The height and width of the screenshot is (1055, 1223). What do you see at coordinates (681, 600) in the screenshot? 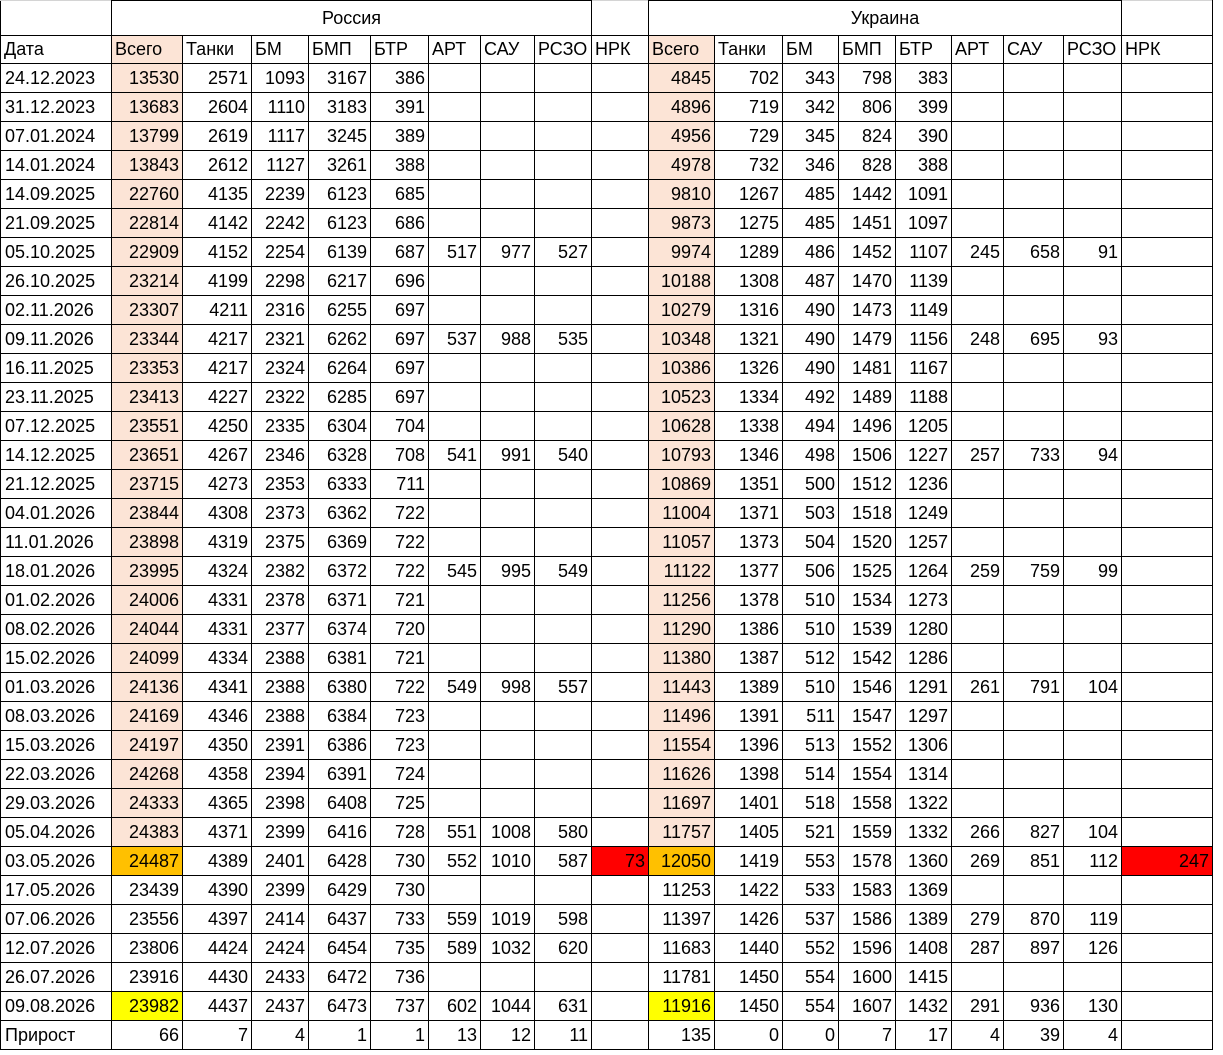
I see `total-cell: 11256` at bounding box center [681, 600].